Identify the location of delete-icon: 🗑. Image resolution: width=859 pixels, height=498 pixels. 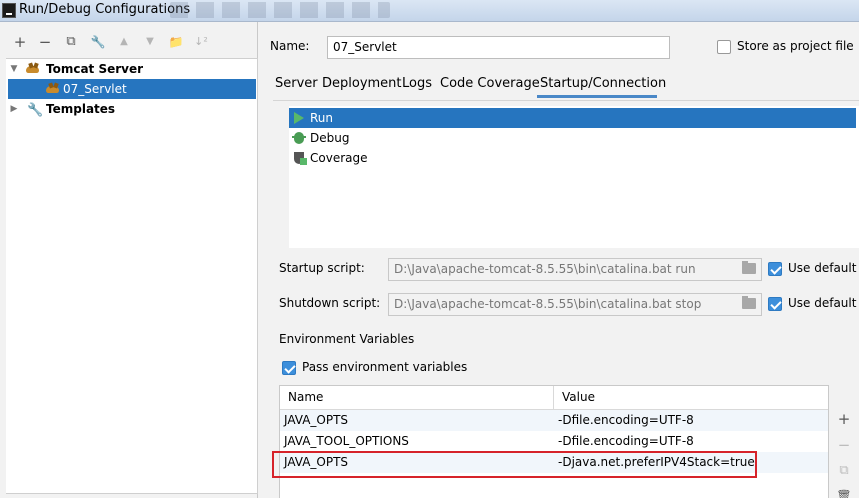
(844, 493).